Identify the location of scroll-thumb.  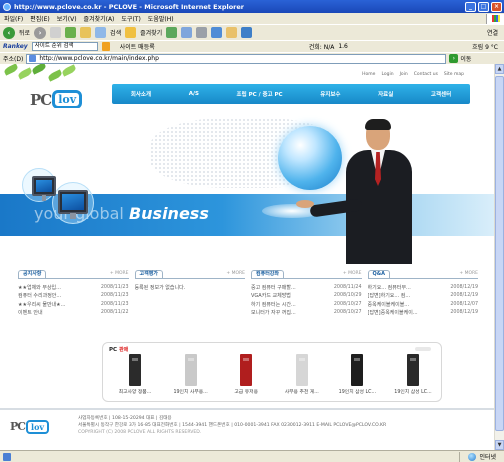
(499, 253).